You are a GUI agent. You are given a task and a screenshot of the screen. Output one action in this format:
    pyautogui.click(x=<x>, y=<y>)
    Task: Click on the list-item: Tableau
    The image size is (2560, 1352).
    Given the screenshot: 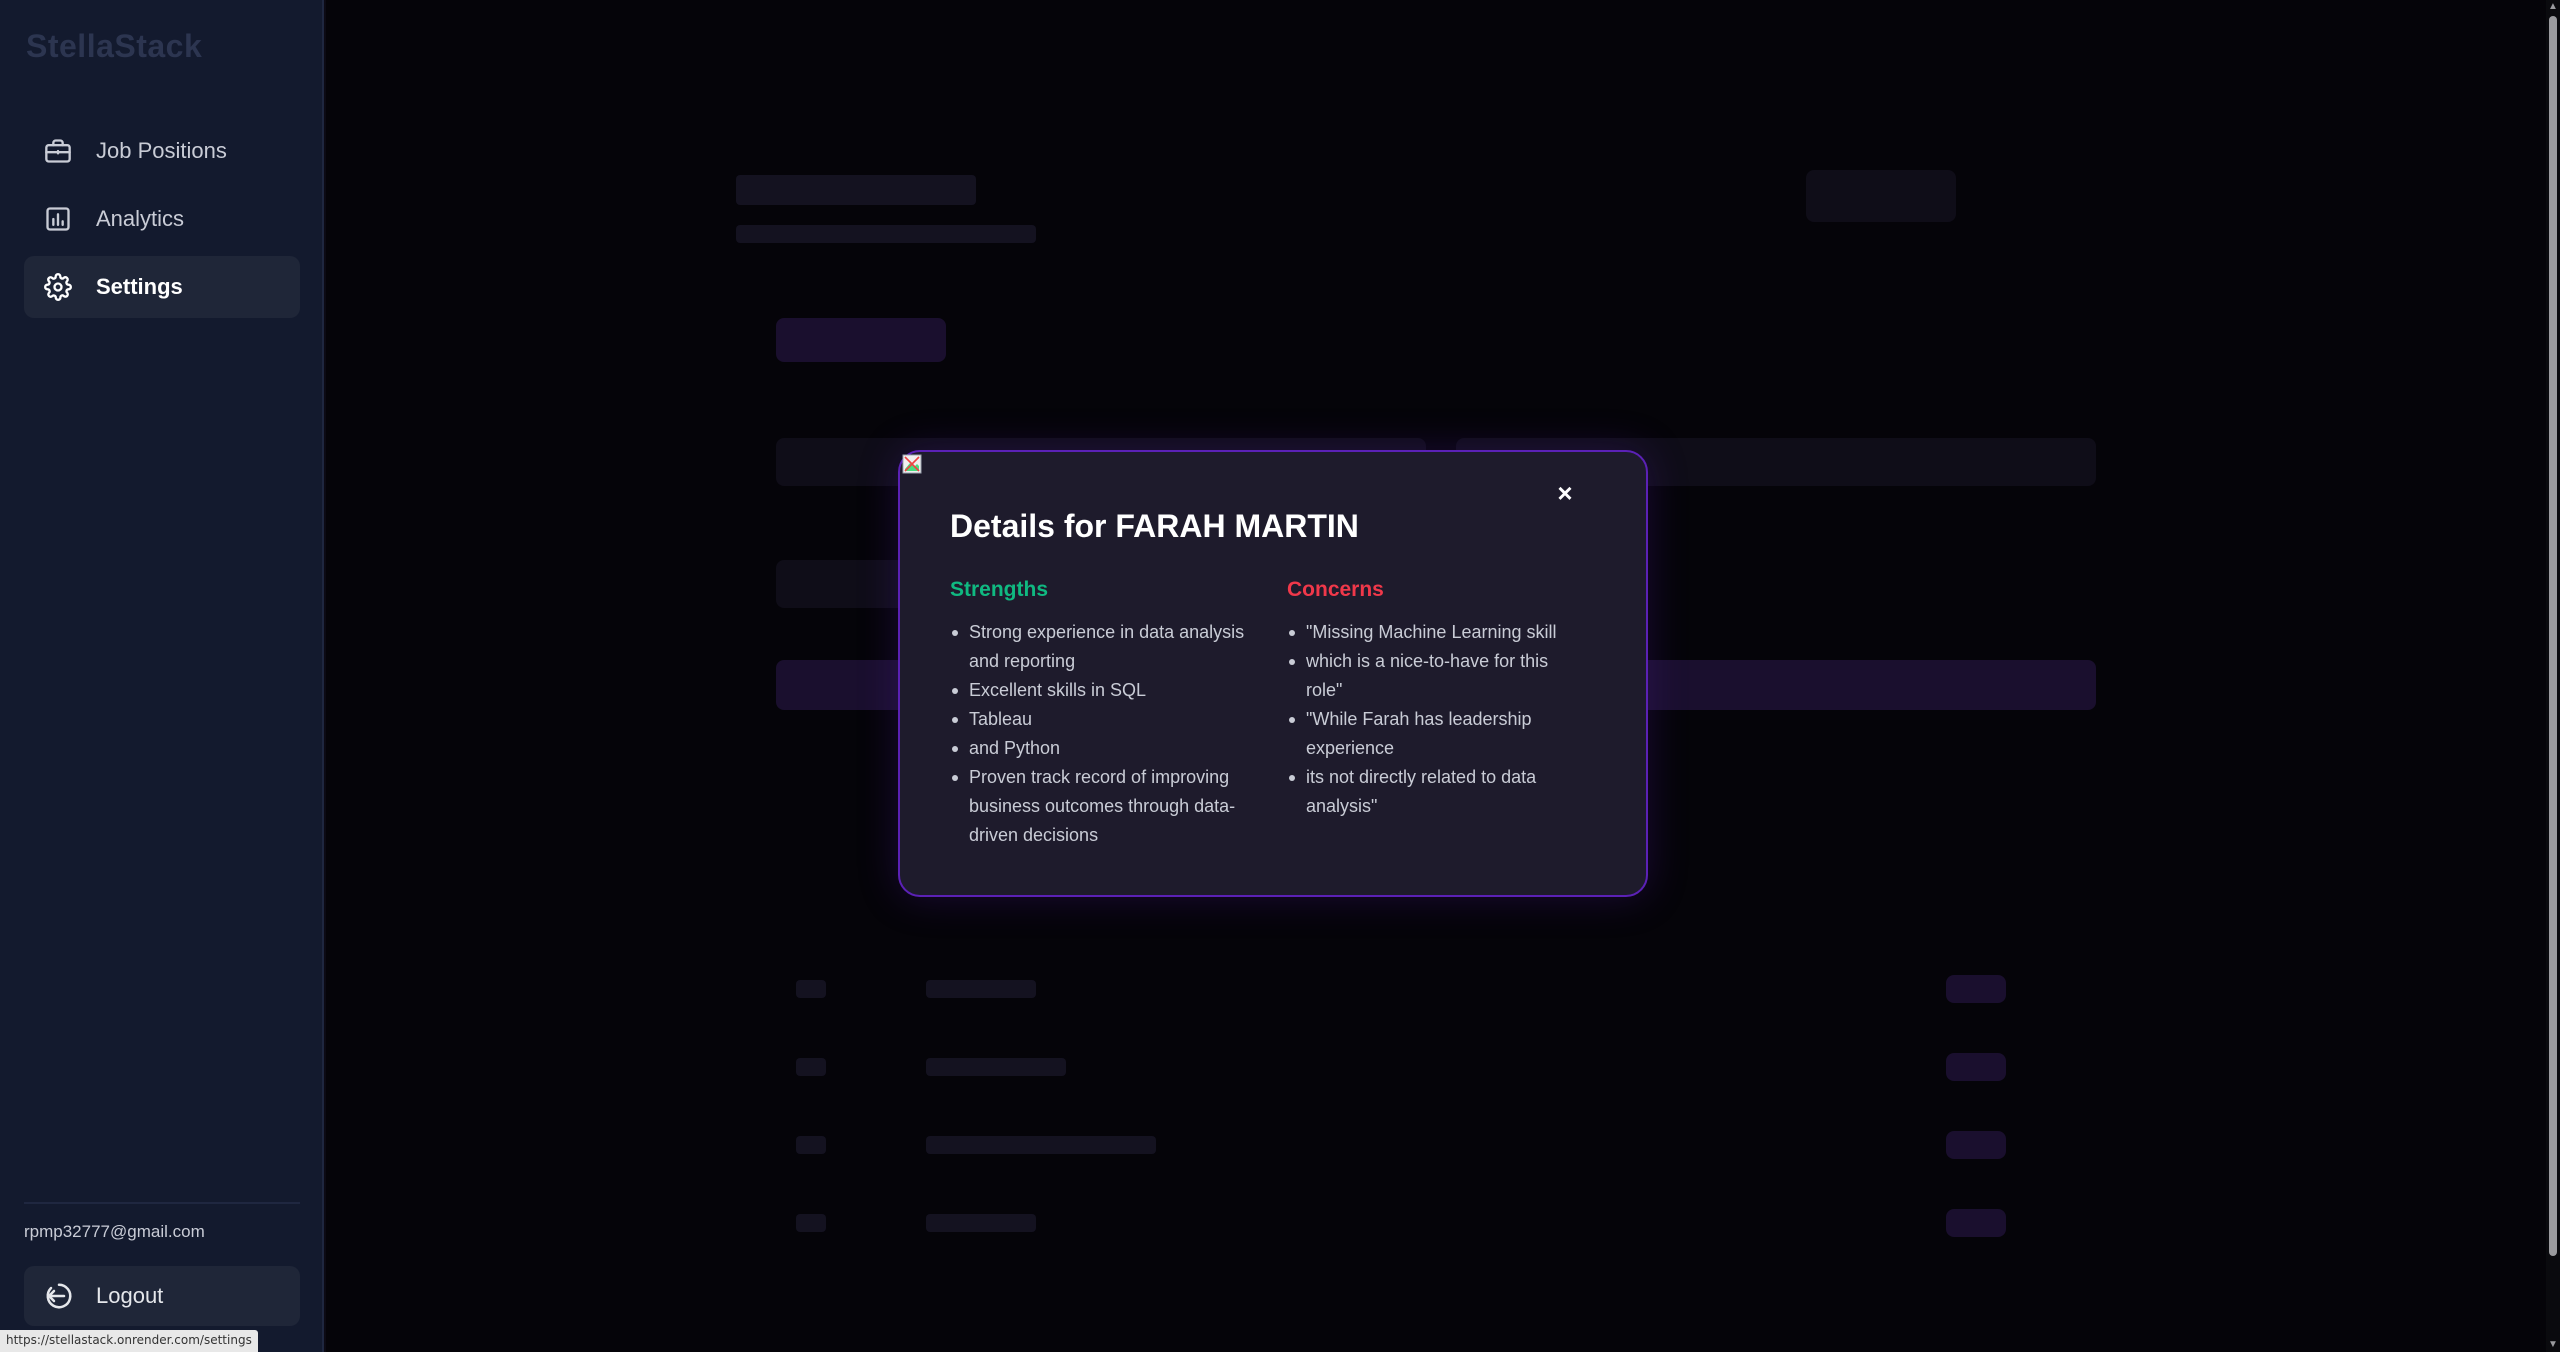 What is the action you would take?
    pyautogui.click(x=1110, y=719)
    